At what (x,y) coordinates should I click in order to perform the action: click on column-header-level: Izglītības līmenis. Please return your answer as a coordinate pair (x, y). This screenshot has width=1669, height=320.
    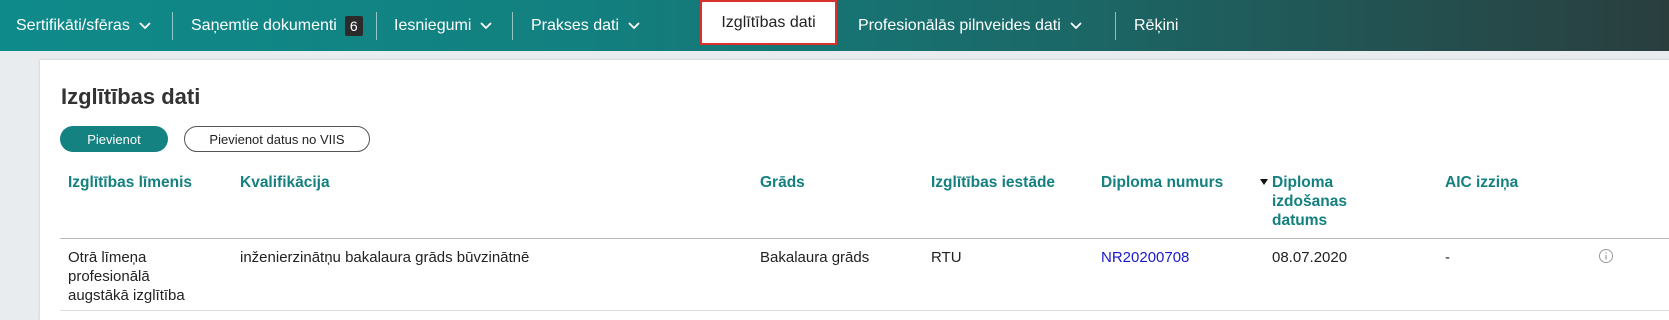
    Looking at the image, I should click on (143, 182).